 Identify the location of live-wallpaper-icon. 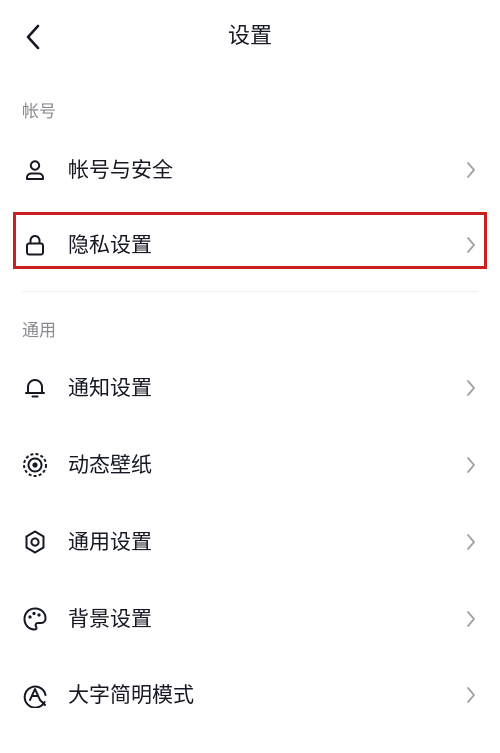
(35, 465).